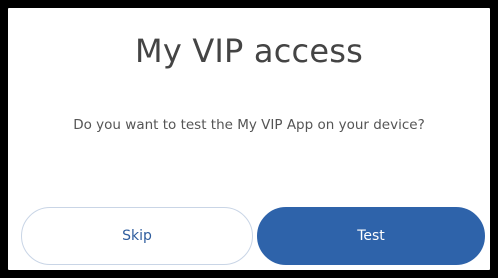  Describe the element at coordinates (249, 51) in the screenshot. I see `dialog-title: My VIP access` at that location.